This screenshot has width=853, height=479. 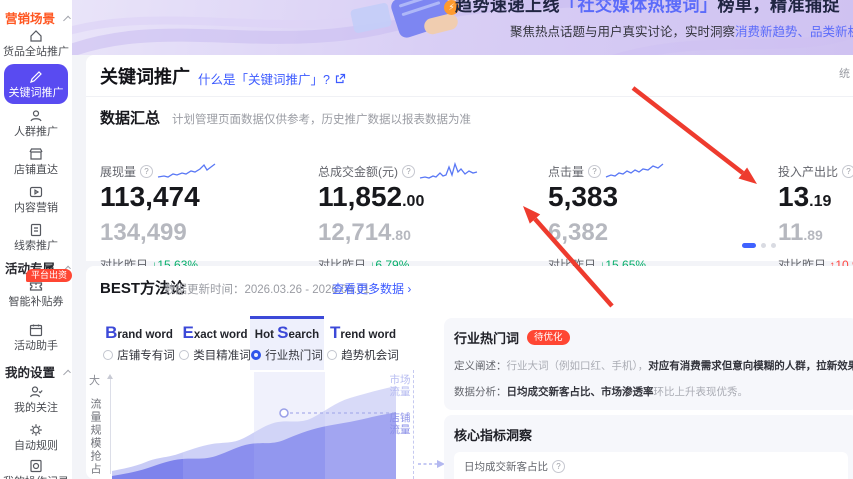 I want to click on tab-brand-word: Brand word 店铺专有词, so click(x=139, y=343).